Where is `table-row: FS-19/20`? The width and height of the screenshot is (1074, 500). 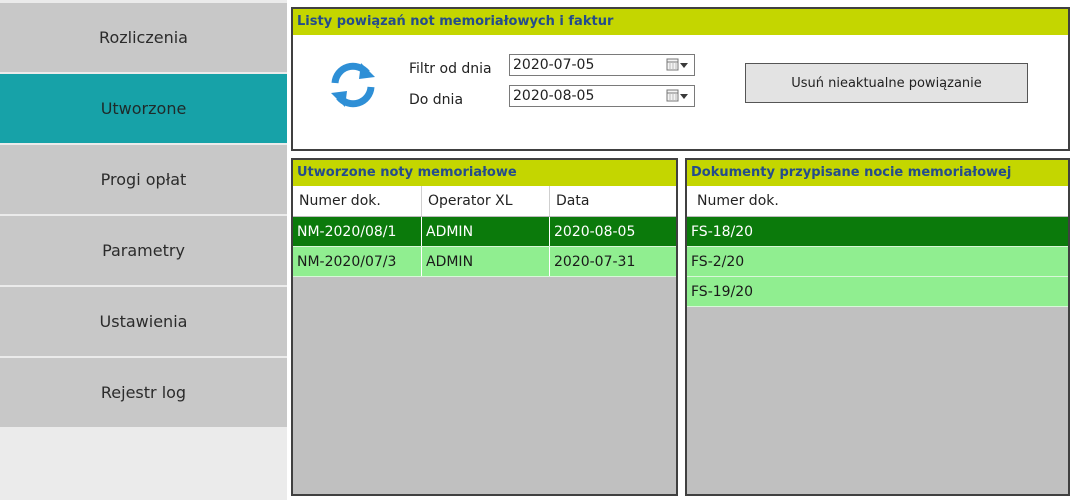
table-row: FS-19/20 is located at coordinates (877, 292).